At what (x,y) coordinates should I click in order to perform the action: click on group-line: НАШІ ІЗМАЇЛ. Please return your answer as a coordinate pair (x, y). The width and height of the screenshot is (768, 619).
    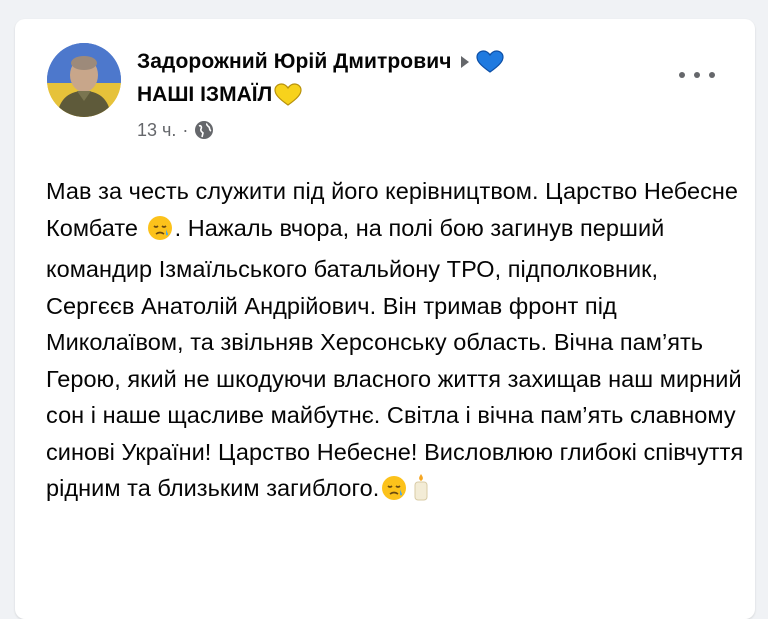
    Looking at the image, I should click on (397, 95).